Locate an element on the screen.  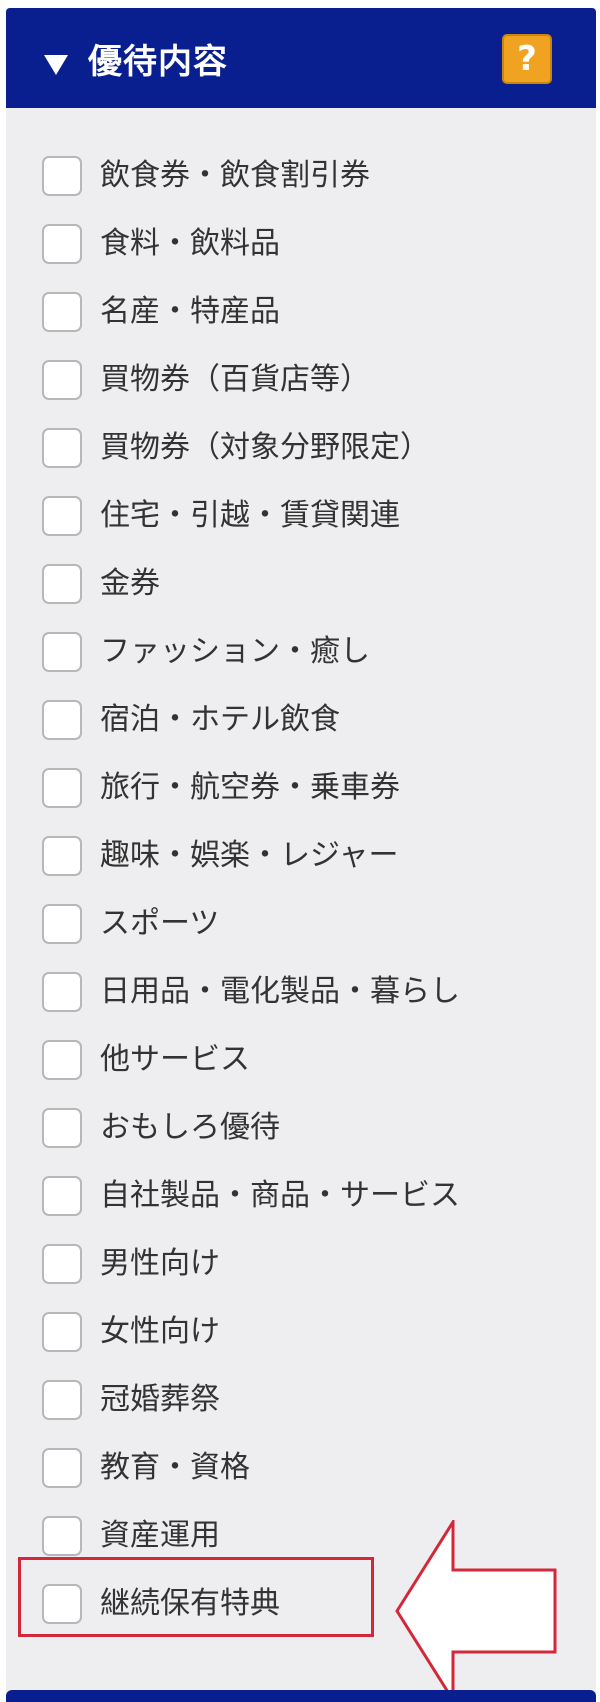
panel-title: 優待内容 is located at coordinates (158, 62).